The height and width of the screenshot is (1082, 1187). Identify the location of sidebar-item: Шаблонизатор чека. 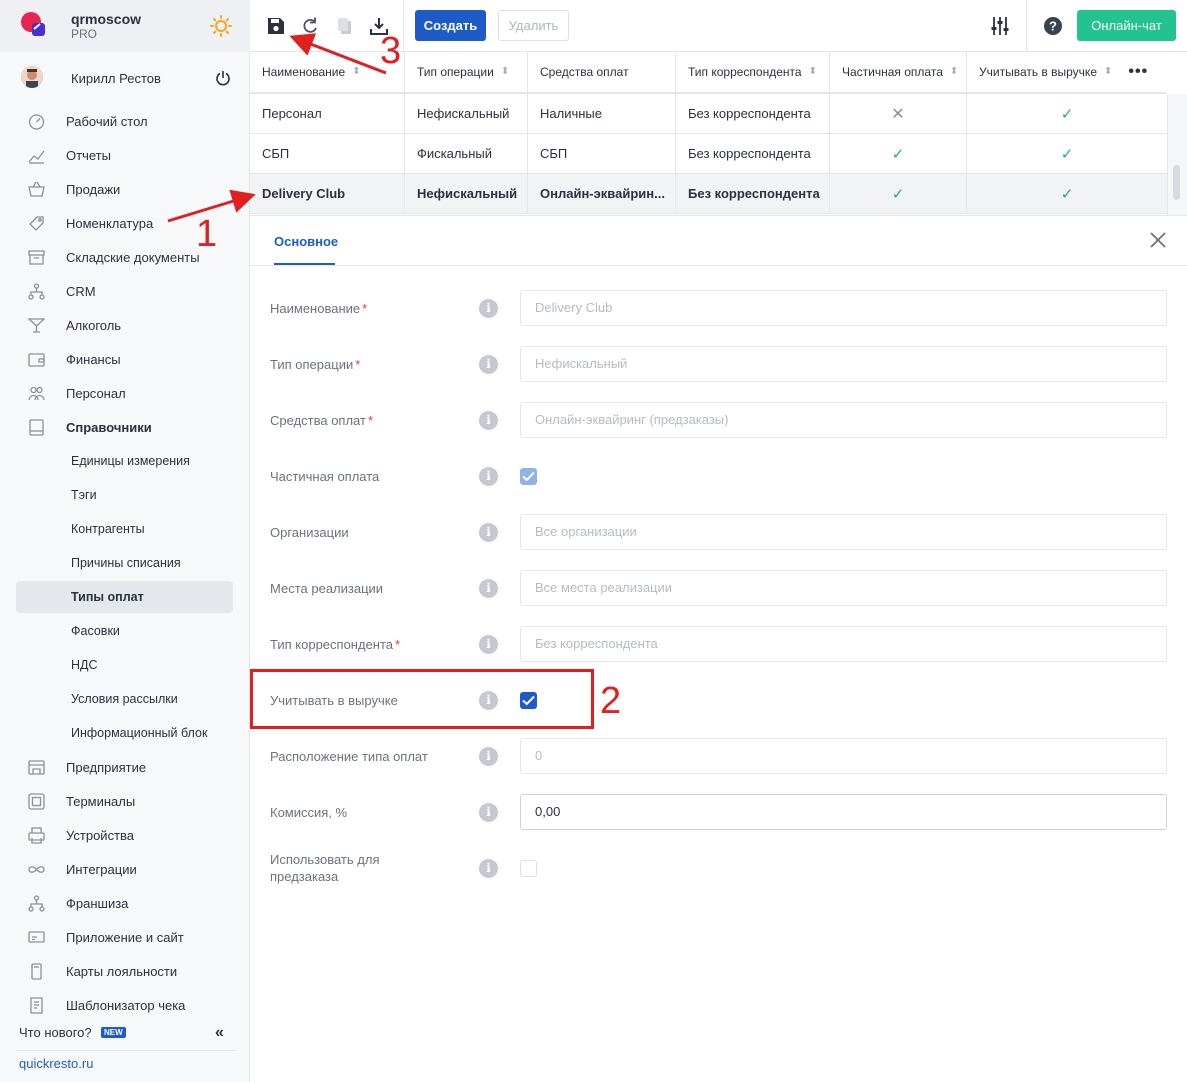
(124, 1005).